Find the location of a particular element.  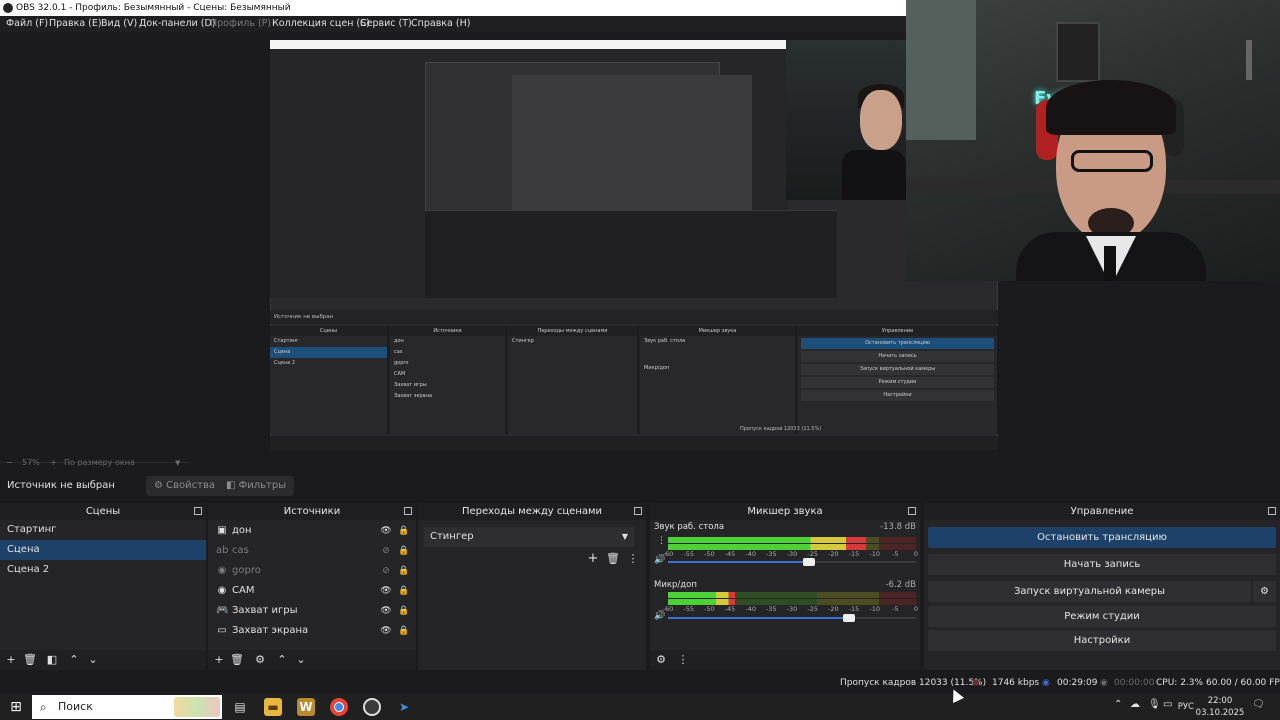

stream-icon: ◉ is located at coordinates (1046, 683).